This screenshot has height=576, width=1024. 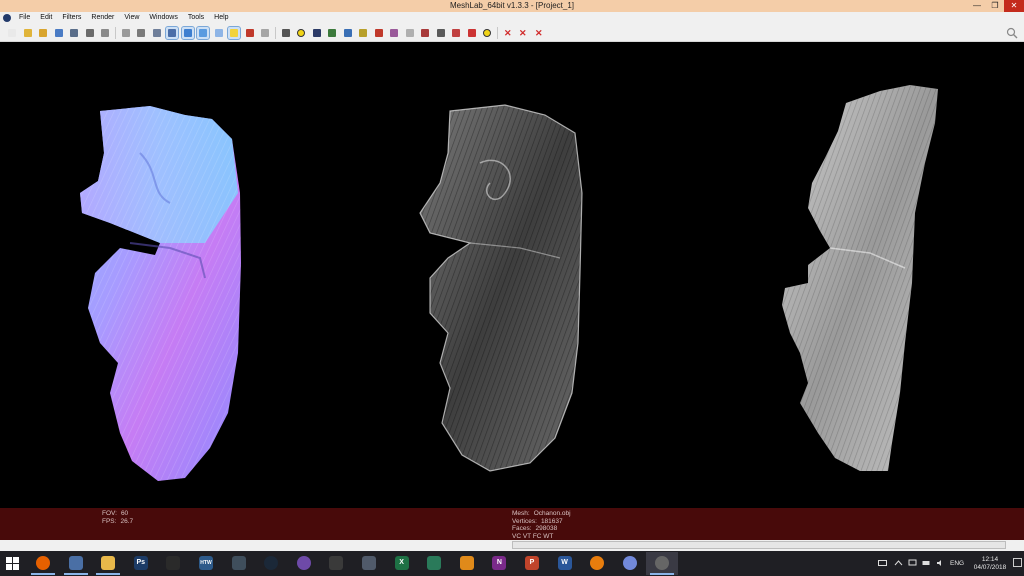 I want to click on view-info: FOV: 60 FPS: 26.7, so click(x=117, y=517).